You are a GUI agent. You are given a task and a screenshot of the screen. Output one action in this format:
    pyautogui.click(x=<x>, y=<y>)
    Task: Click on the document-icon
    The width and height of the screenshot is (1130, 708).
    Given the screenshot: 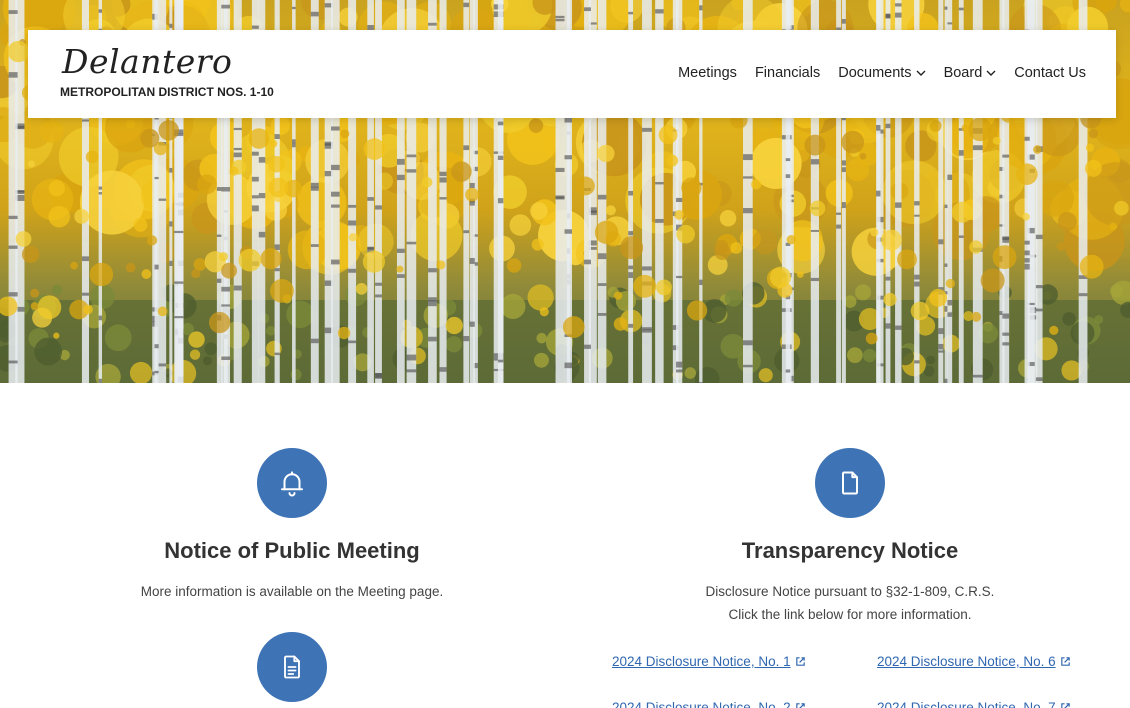 What is the action you would take?
    pyautogui.click(x=850, y=483)
    